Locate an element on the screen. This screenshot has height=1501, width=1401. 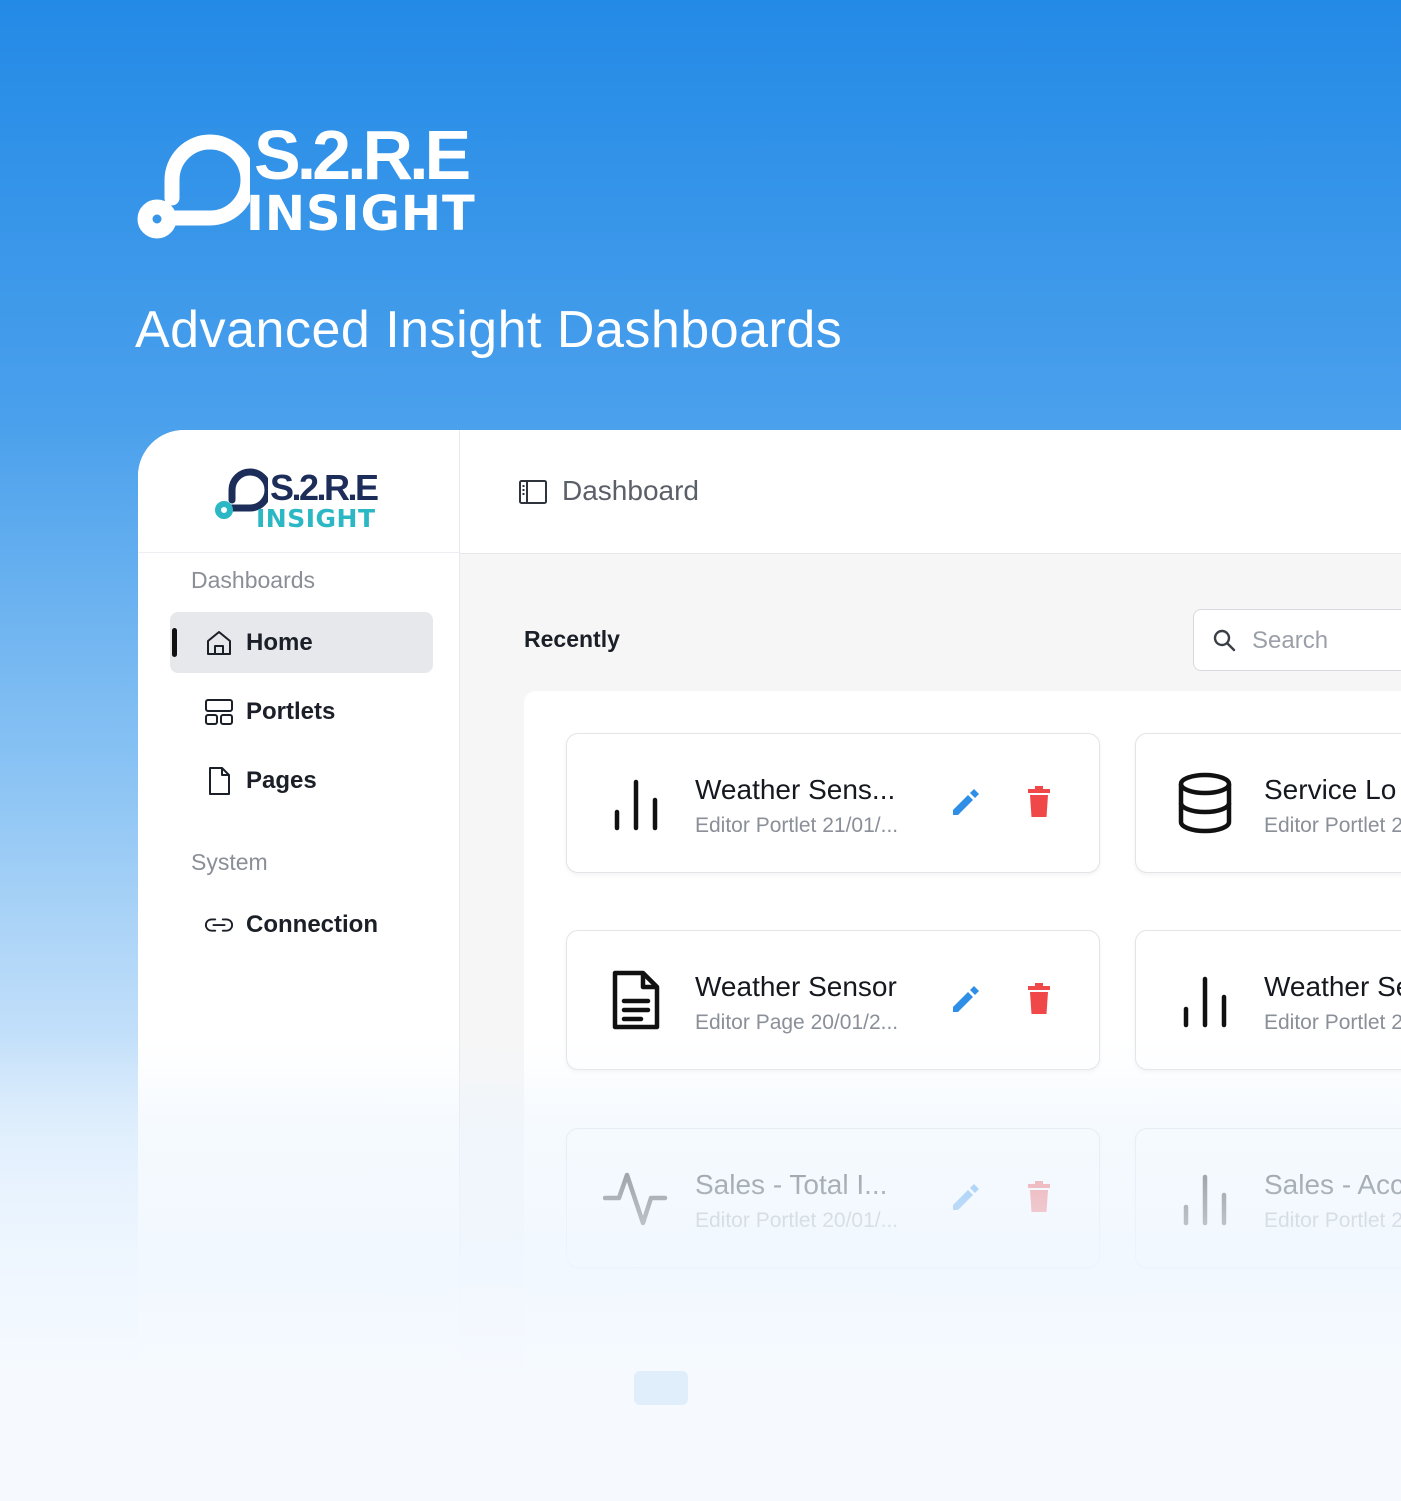
layout-icon is located at coordinates (219, 712).